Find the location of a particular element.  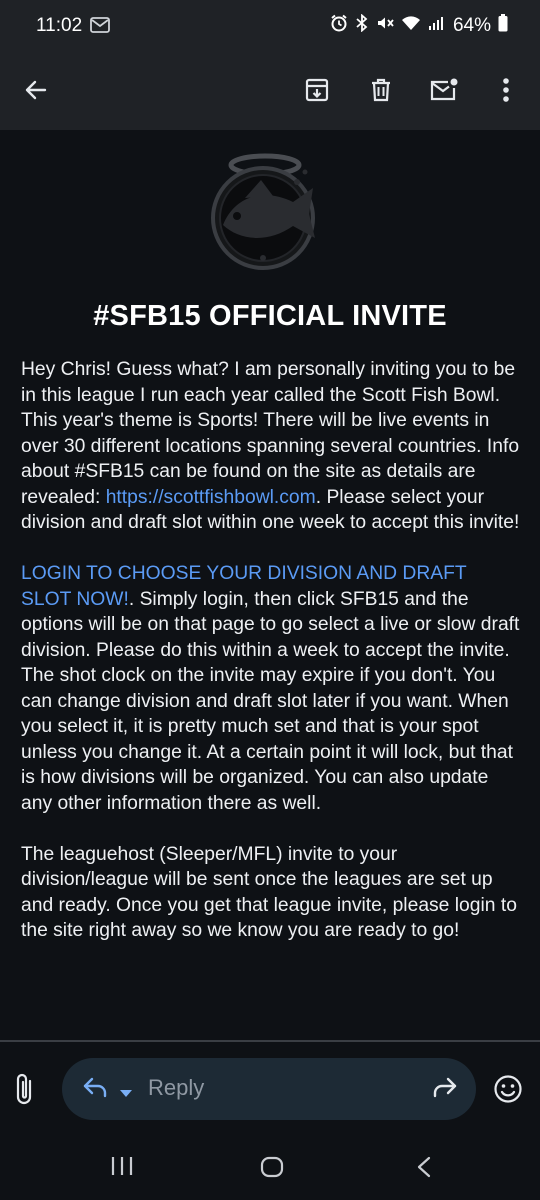

system-nav-bar is located at coordinates (270, 1167).